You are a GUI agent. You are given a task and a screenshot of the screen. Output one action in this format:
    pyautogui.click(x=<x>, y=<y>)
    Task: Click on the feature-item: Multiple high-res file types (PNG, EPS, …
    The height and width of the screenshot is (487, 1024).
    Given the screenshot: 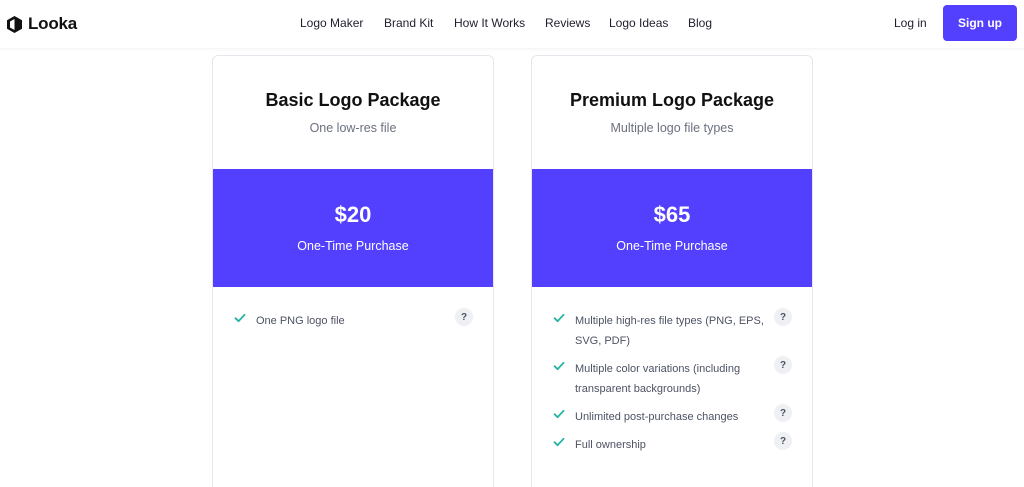 What is the action you would take?
    pyautogui.click(x=672, y=329)
    